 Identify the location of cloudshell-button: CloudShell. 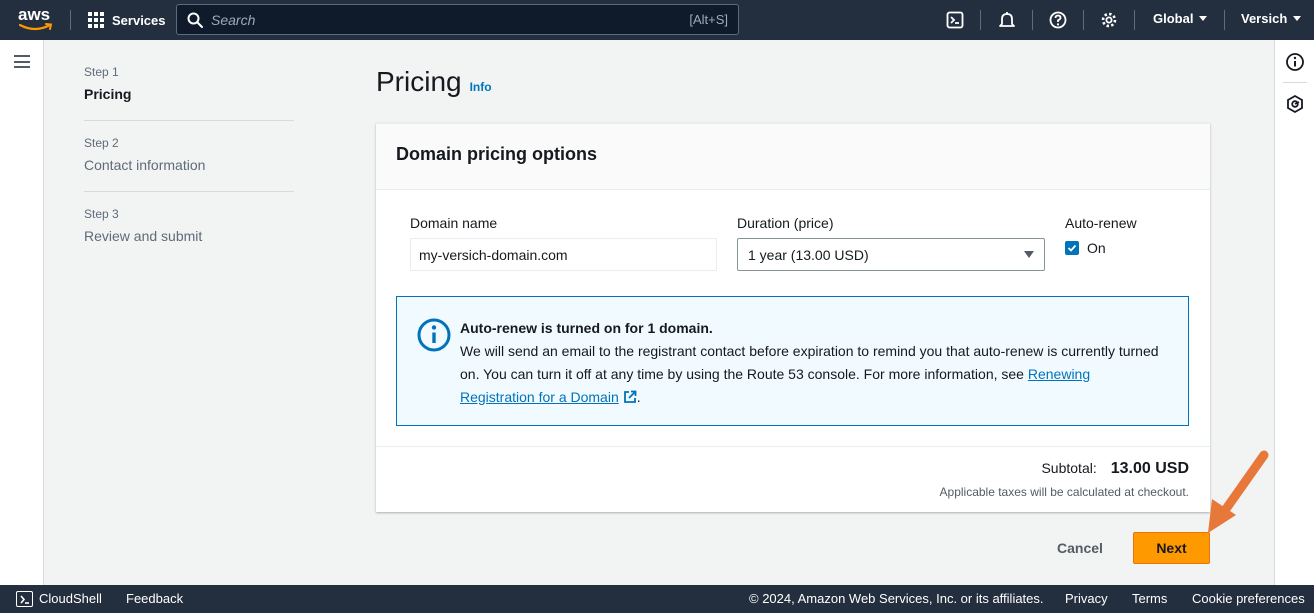
(59, 599).